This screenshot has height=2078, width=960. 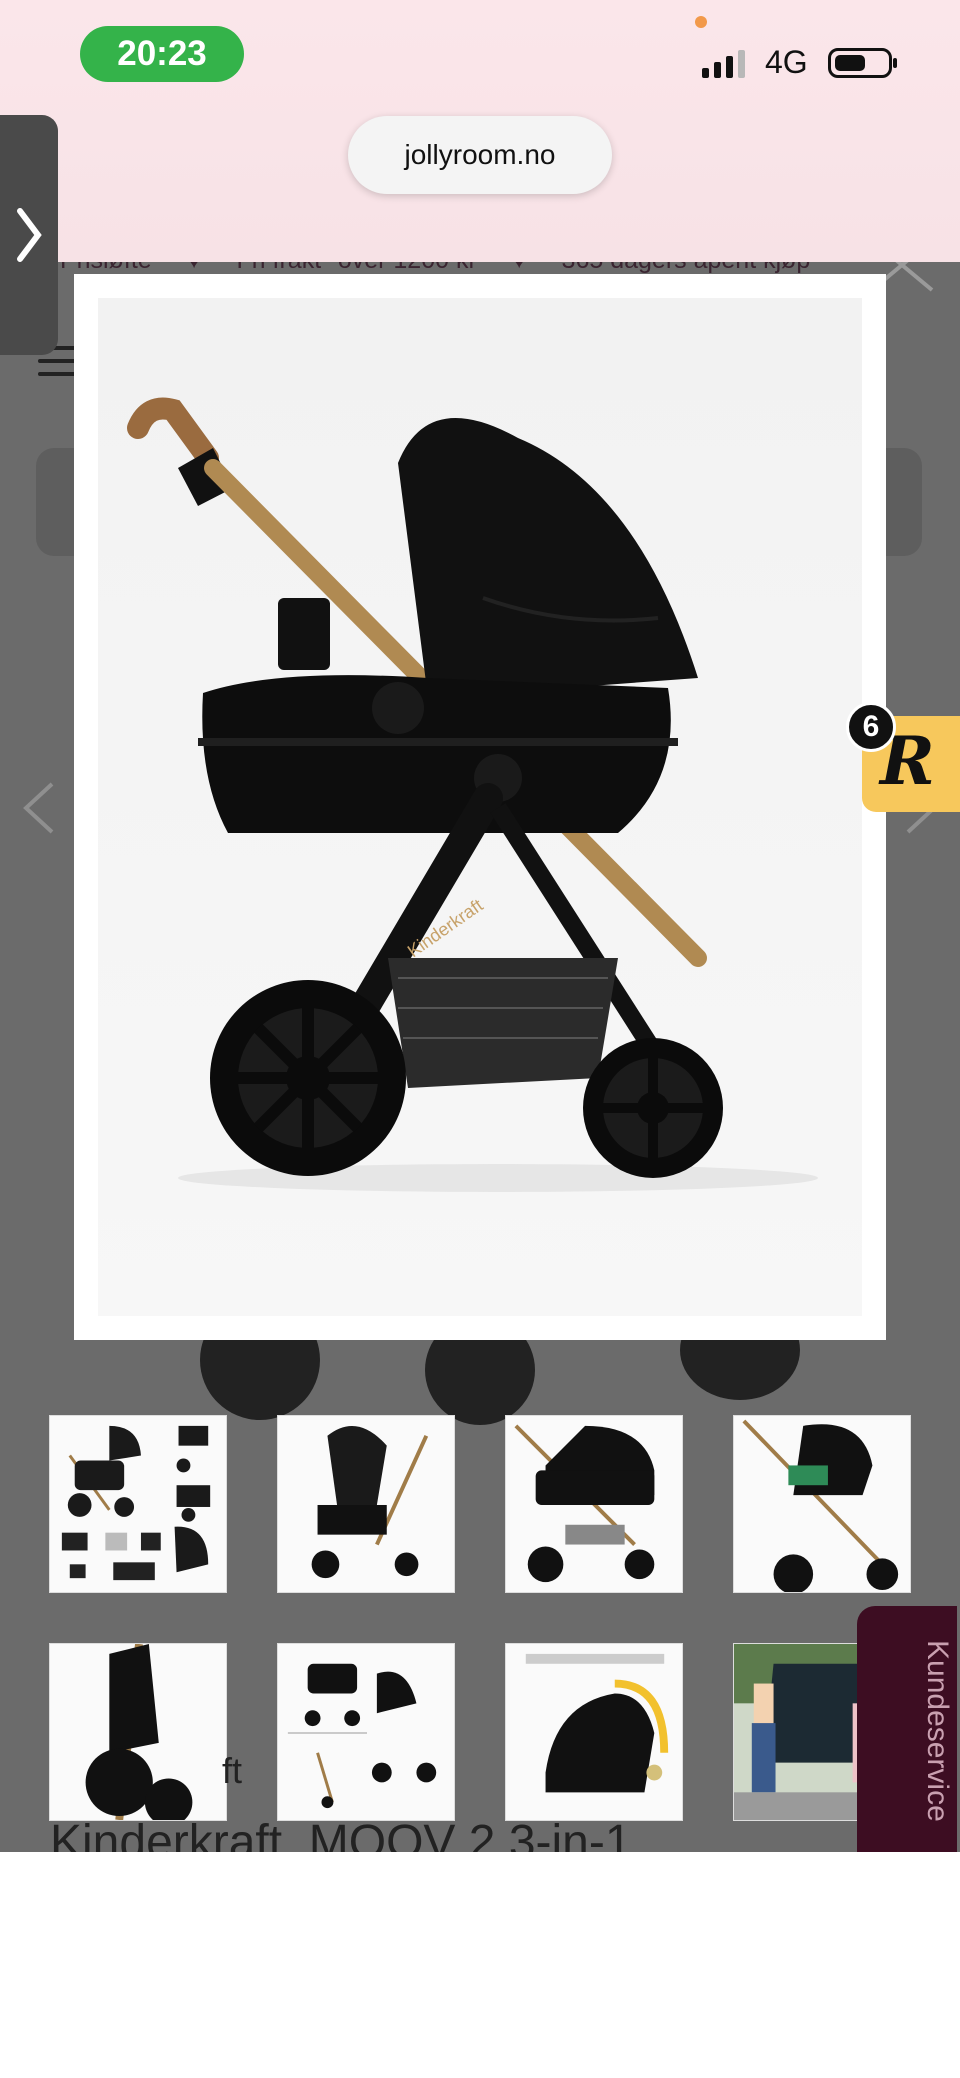 I want to click on battery-nub, so click(x=895, y=63).